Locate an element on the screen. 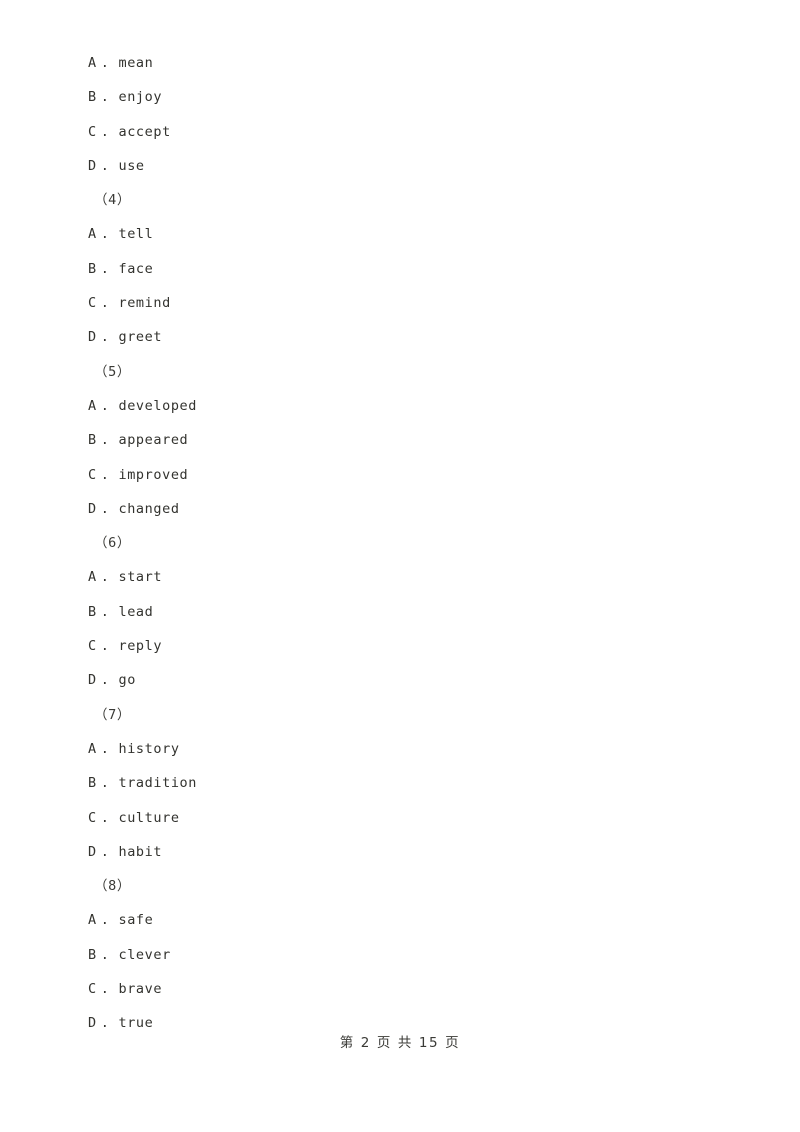  option-text: mean is located at coordinates (136, 63).